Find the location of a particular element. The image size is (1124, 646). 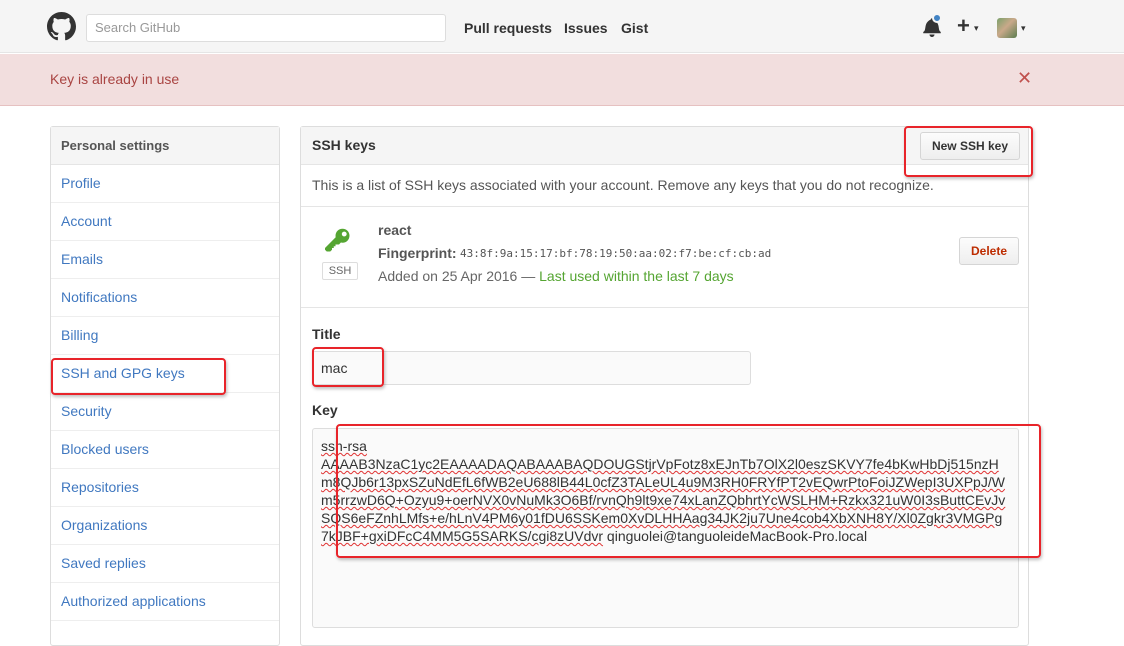

new-ssh-key-button: New SSH key is located at coordinates (970, 146).